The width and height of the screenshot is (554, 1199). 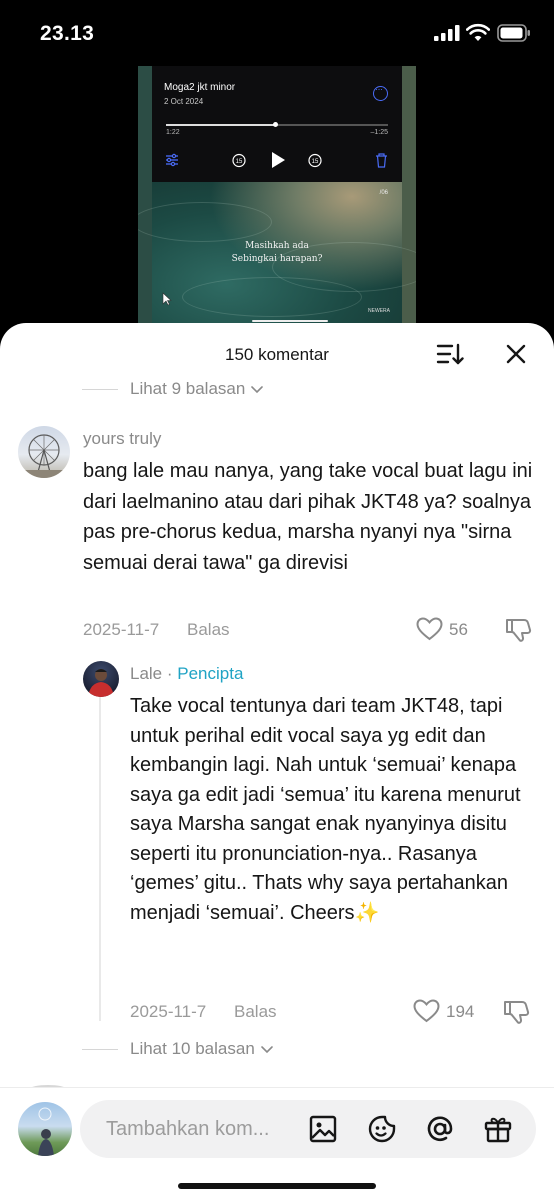 What do you see at coordinates (382, 1129) in the screenshot?
I see `emoji-icon` at bounding box center [382, 1129].